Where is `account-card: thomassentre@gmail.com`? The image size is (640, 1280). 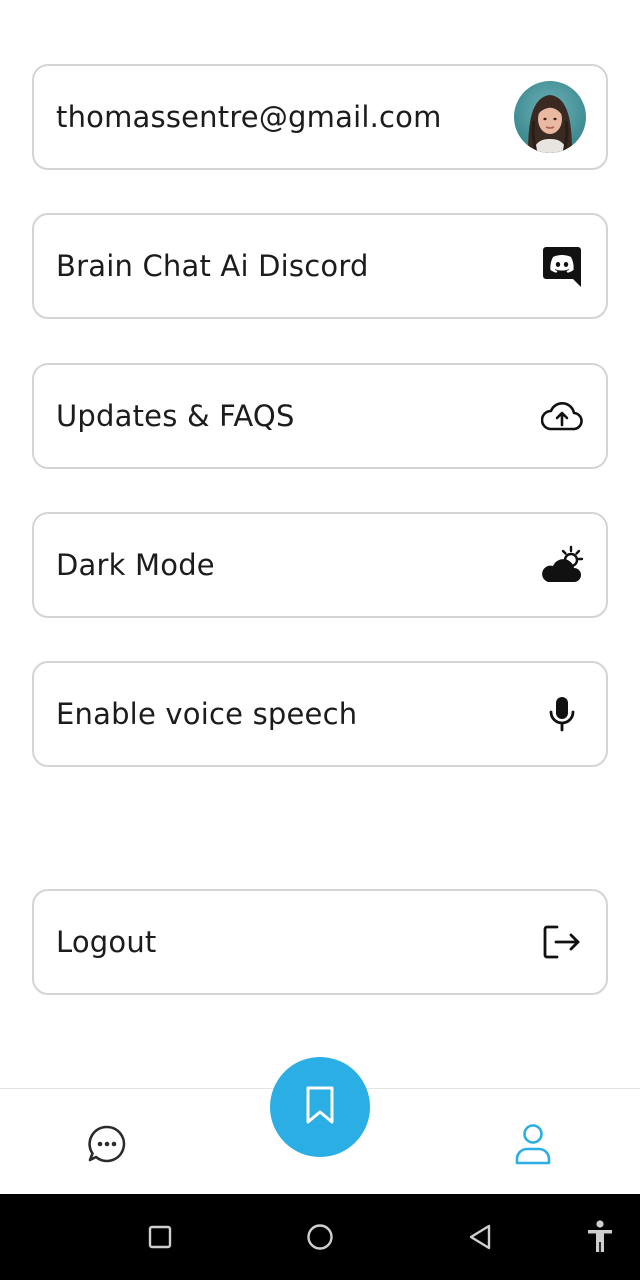 account-card: thomassentre@gmail.com is located at coordinates (320, 117).